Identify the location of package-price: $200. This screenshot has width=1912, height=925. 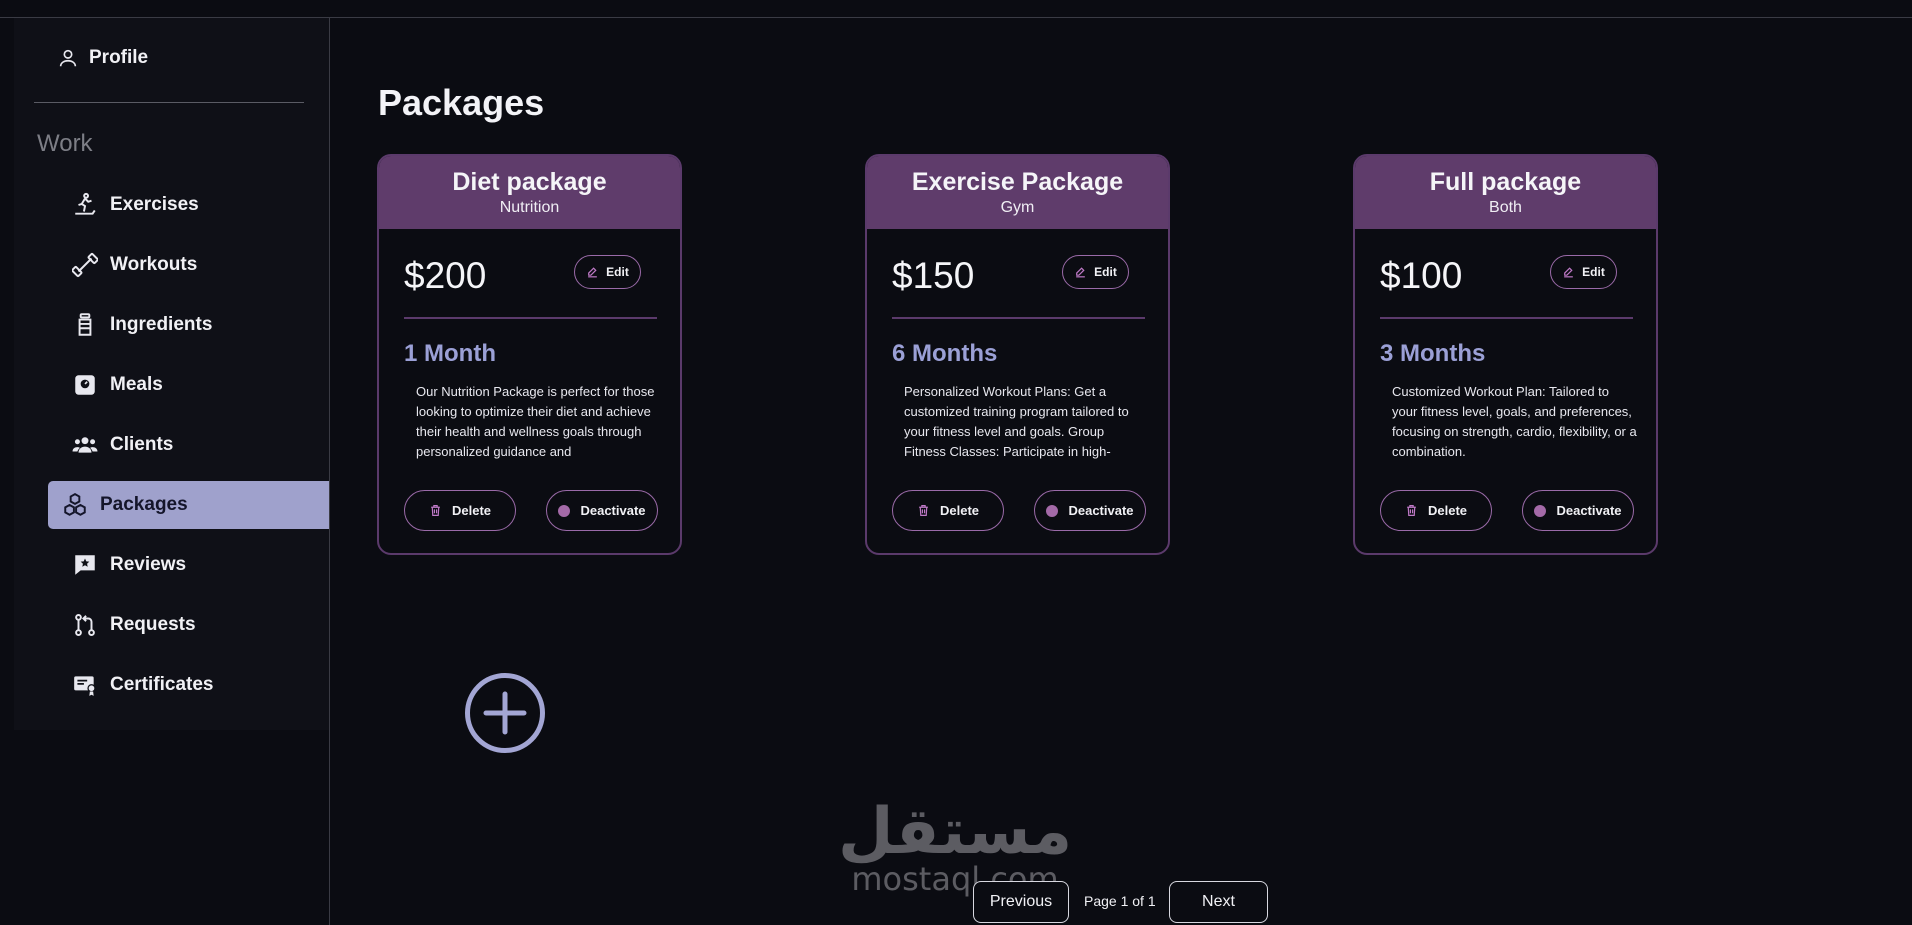
(445, 275).